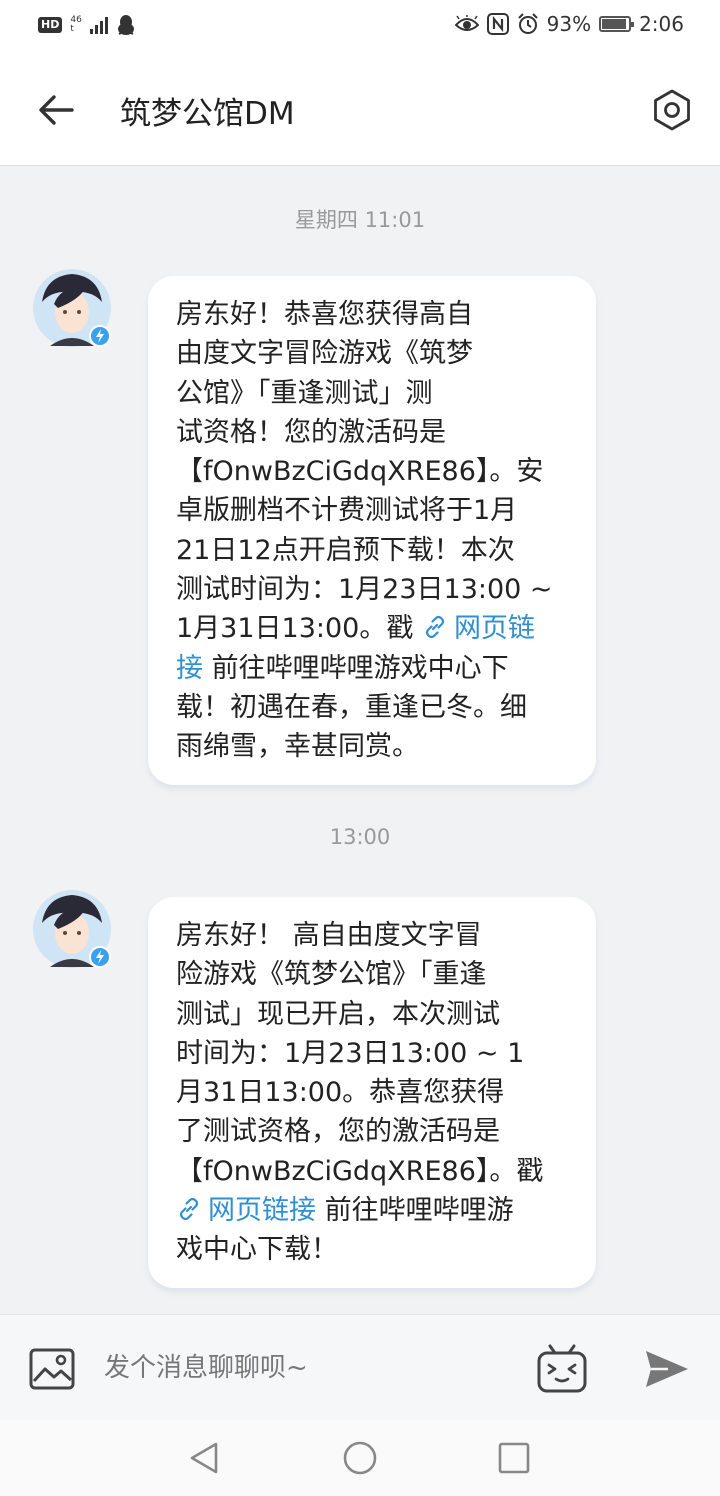 Image resolution: width=720 pixels, height=1496 pixels. What do you see at coordinates (56, 110) in the screenshot?
I see `back-arrow-icon` at bounding box center [56, 110].